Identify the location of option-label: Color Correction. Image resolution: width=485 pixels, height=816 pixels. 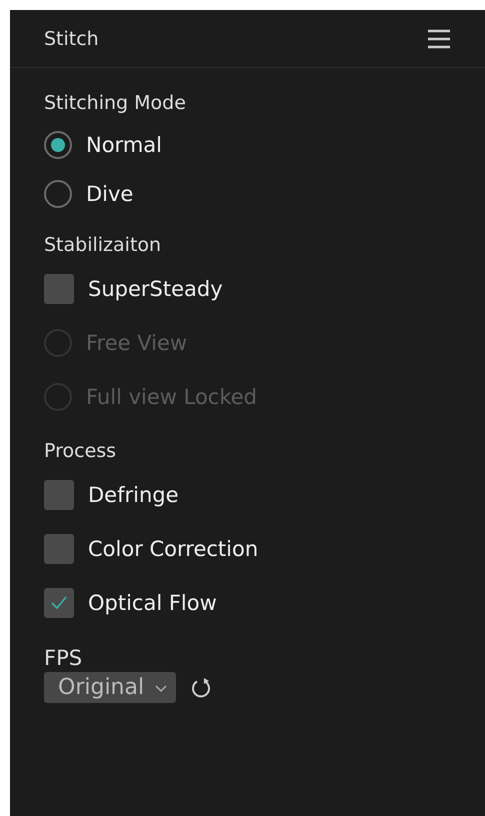
(173, 549).